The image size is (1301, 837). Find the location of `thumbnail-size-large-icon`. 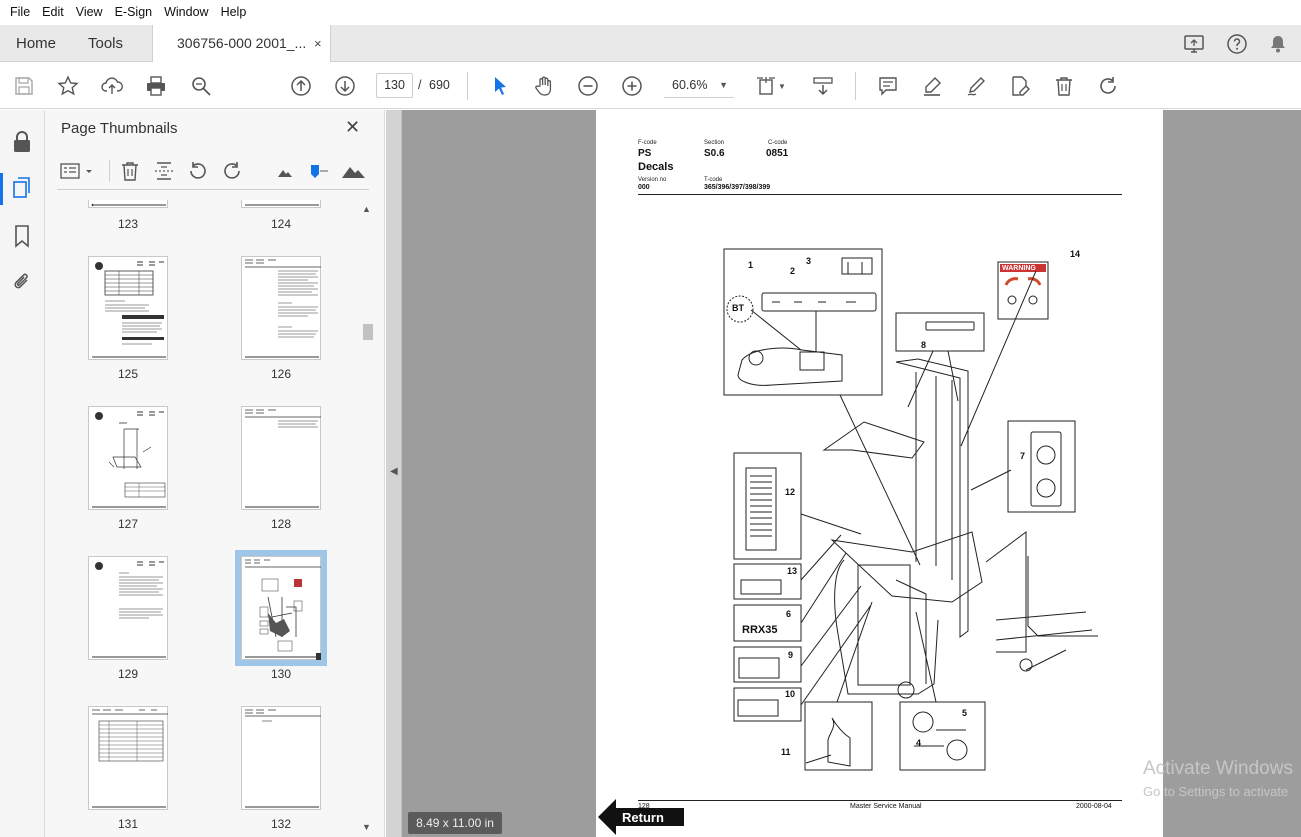

thumbnail-size-large-icon is located at coordinates (354, 171).